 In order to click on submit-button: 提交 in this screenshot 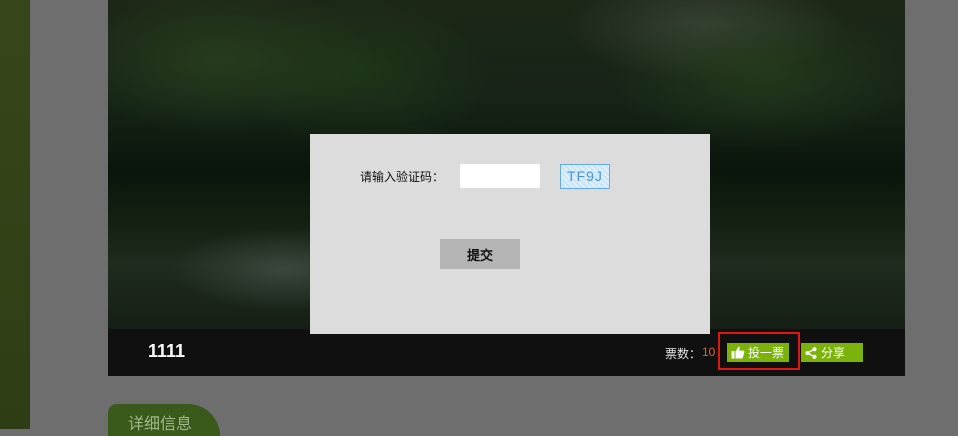, I will do `click(480, 254)`.